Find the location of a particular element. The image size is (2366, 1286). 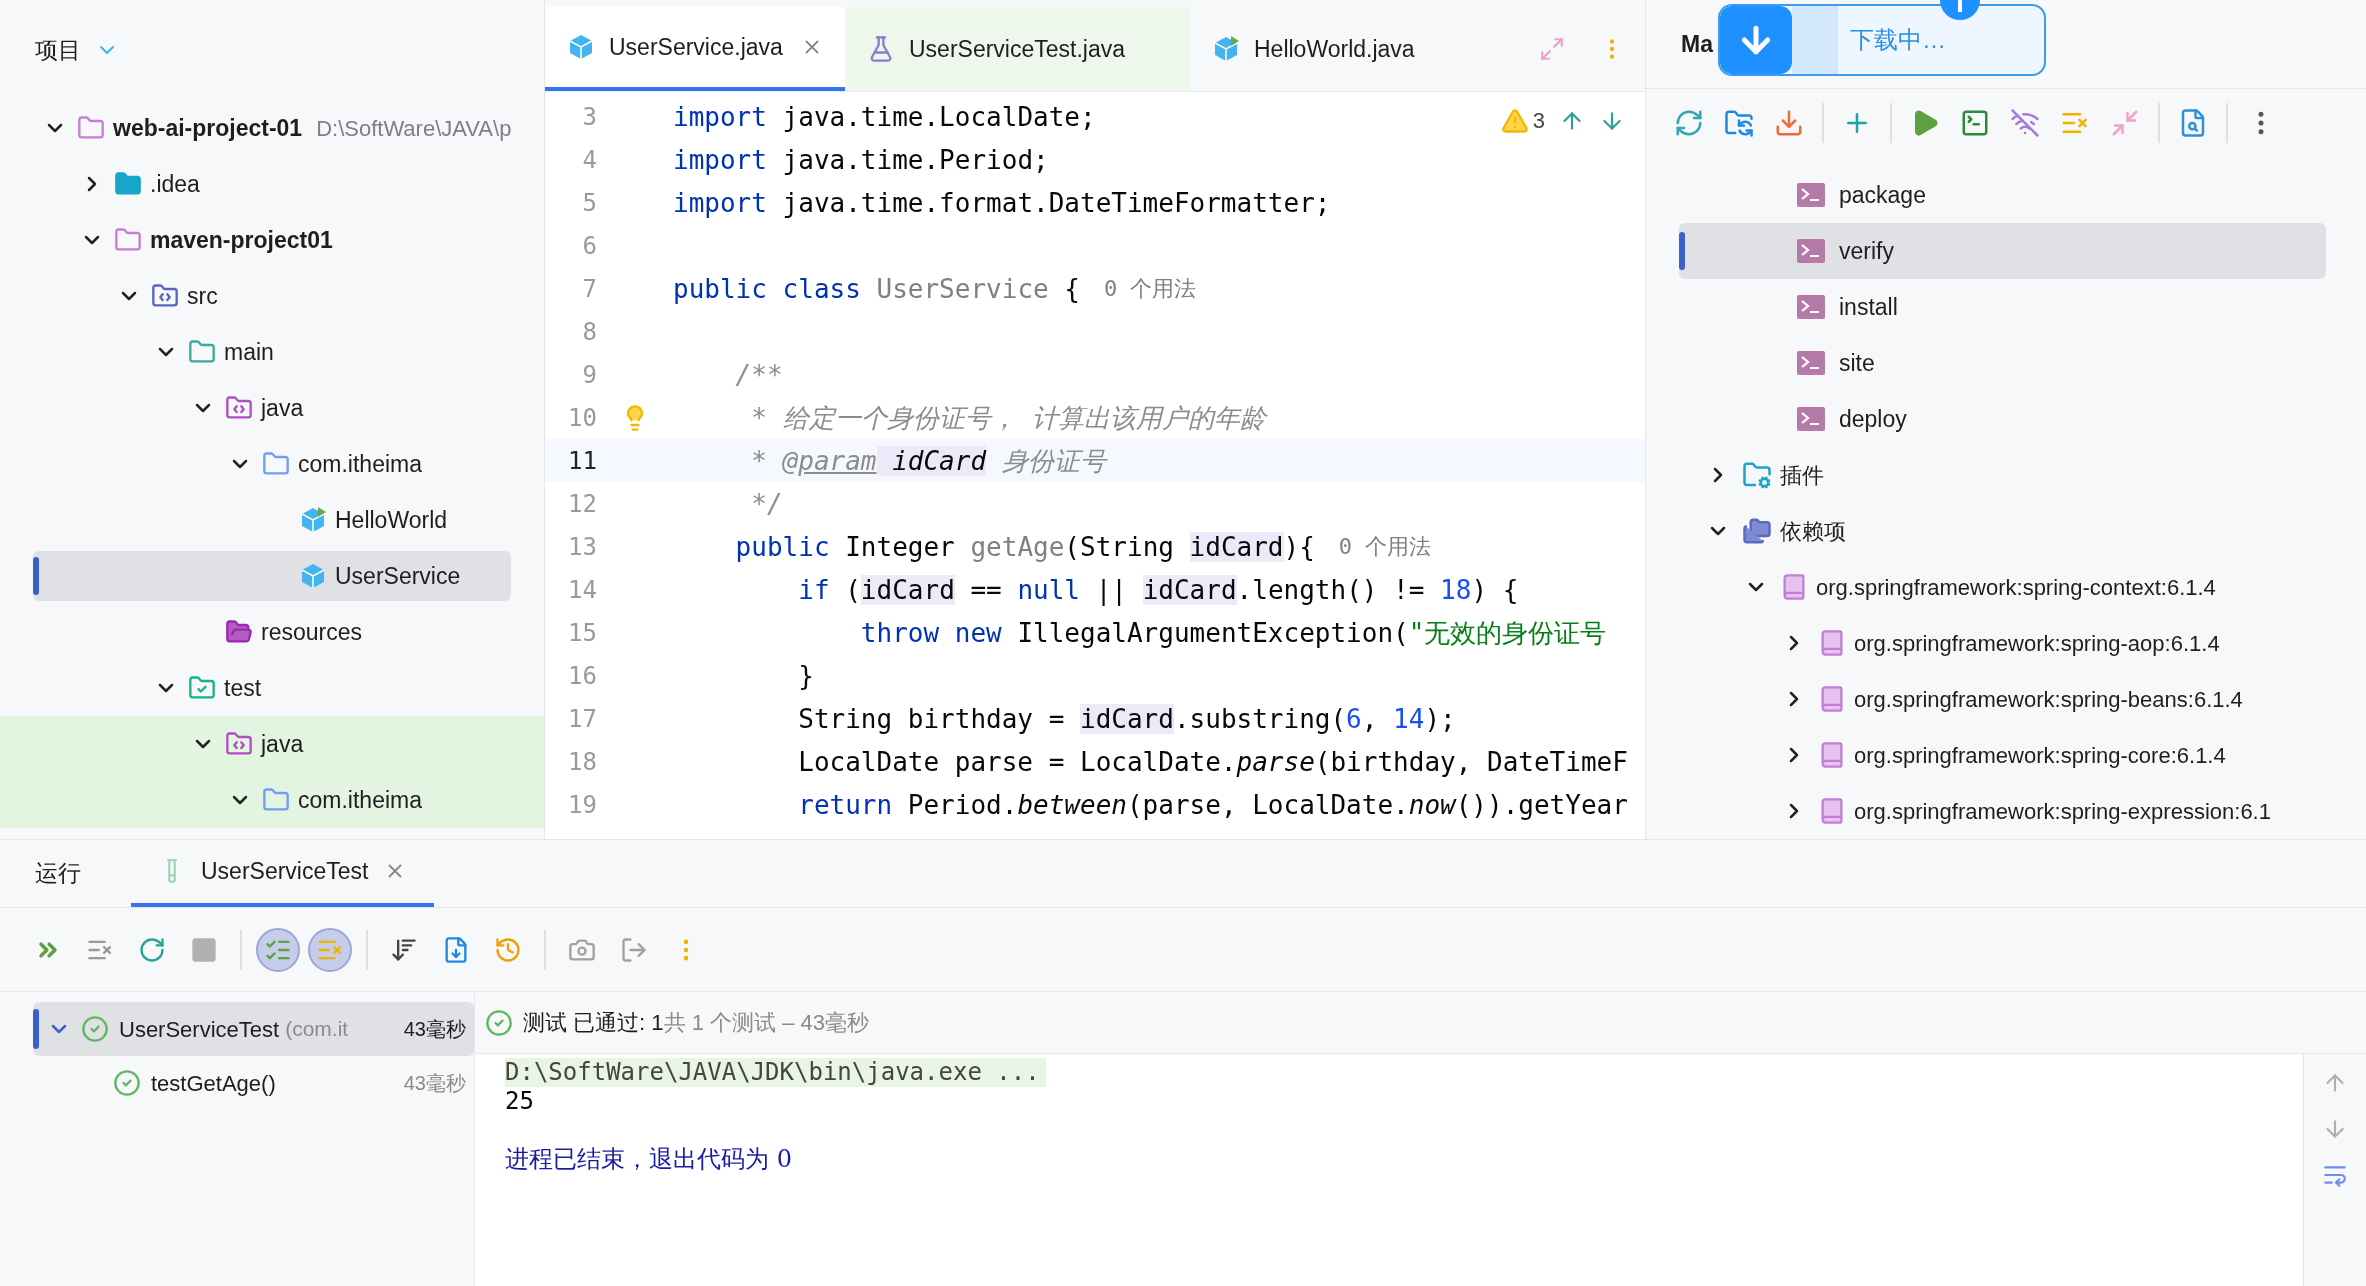

code-line: import java.time.format.DateTimeFormatter; is located at coordinates (1002, 203).